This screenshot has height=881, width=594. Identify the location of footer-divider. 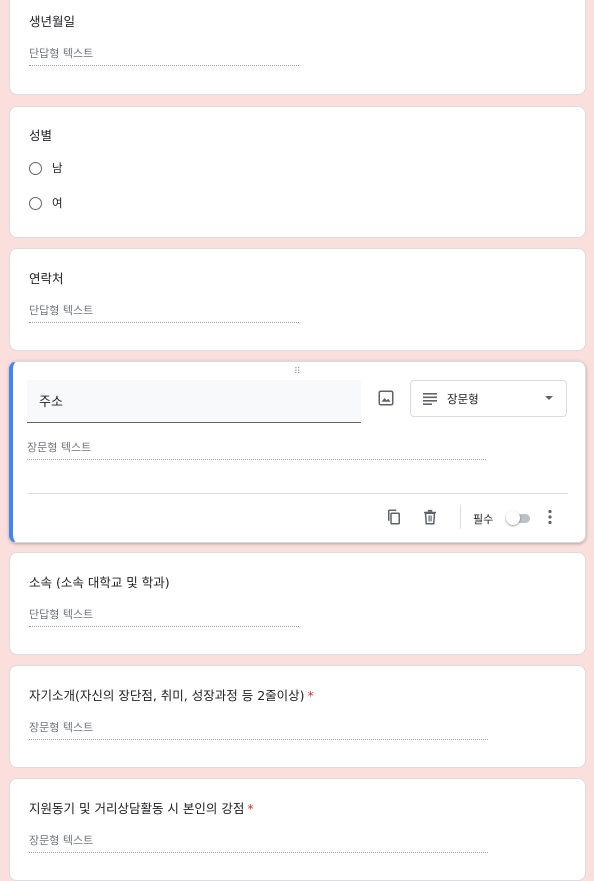
(297, 493).